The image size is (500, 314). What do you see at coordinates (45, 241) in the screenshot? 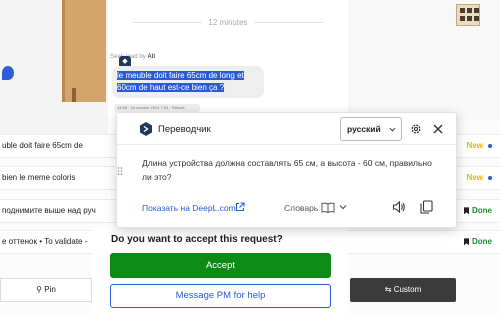
I see `list-item-text: e оттенок • To validate -` at bounding box center [45, 241].